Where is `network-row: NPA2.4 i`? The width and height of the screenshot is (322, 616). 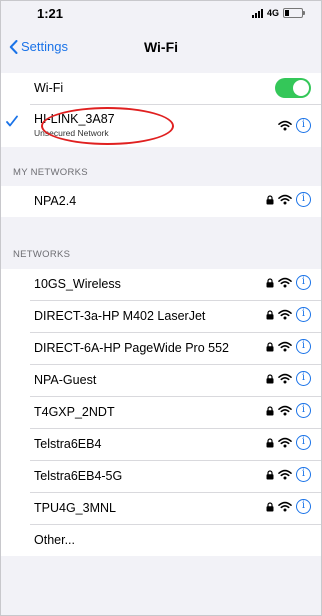
network-row: NPA2.4 i is located at coordinates (175, 201).